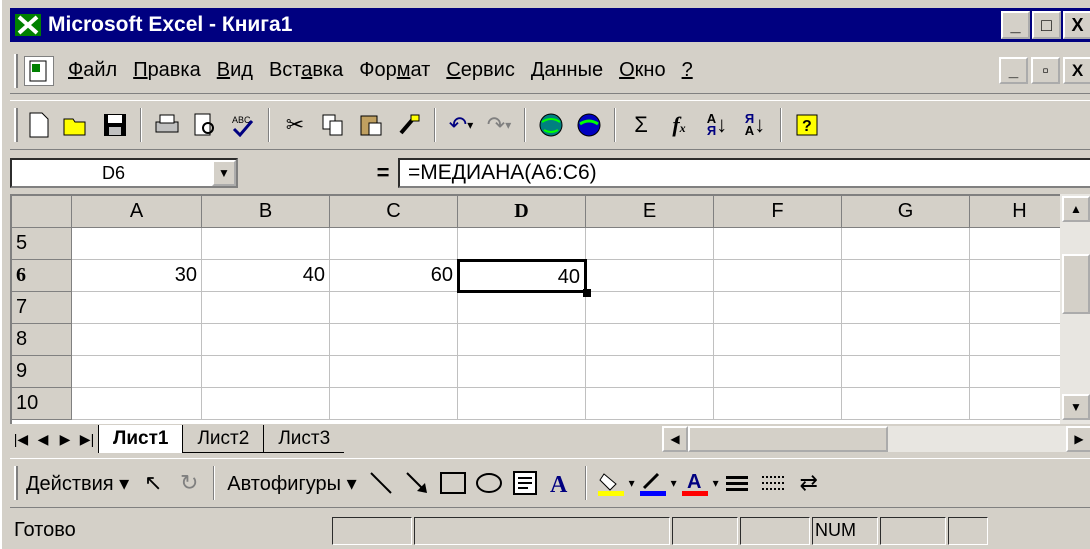  I want to click on cell-c6: 60, so click(394, 276).